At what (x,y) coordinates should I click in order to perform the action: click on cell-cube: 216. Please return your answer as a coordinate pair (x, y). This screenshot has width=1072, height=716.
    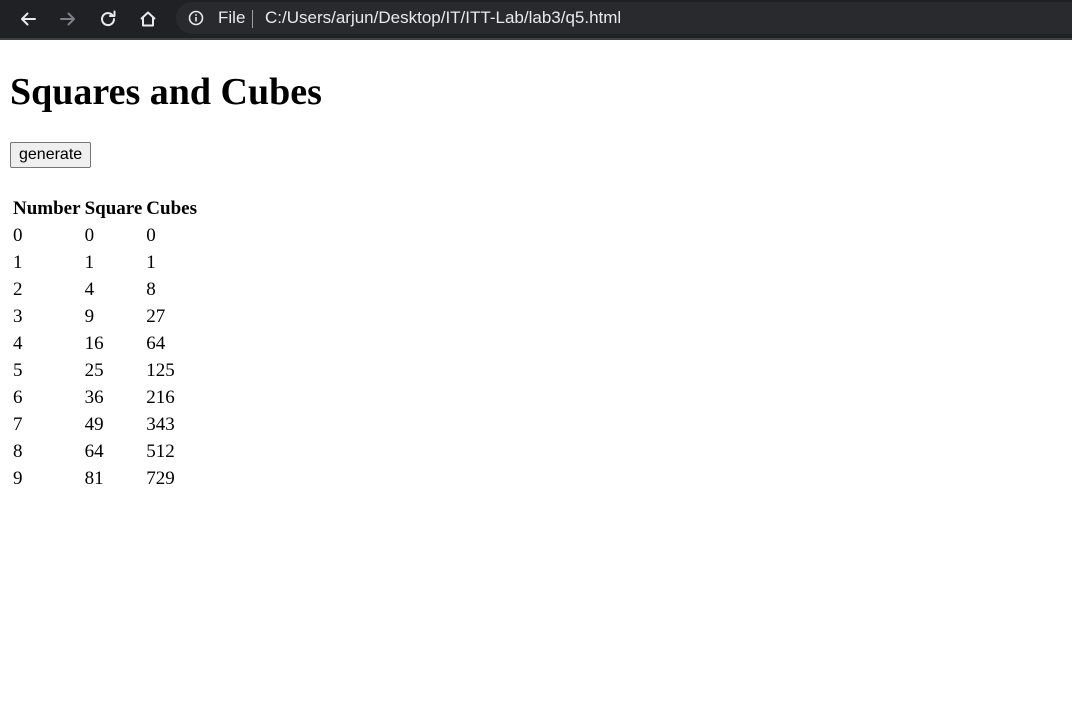
    Looking at the image, I should click on (160, 397).